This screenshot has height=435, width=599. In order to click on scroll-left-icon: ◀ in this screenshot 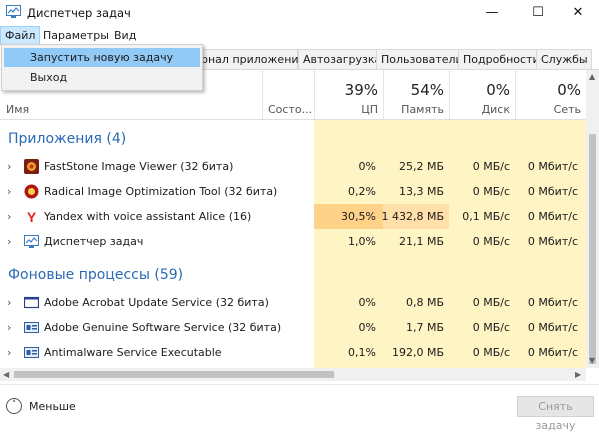, I will do `click(6, 374)`.